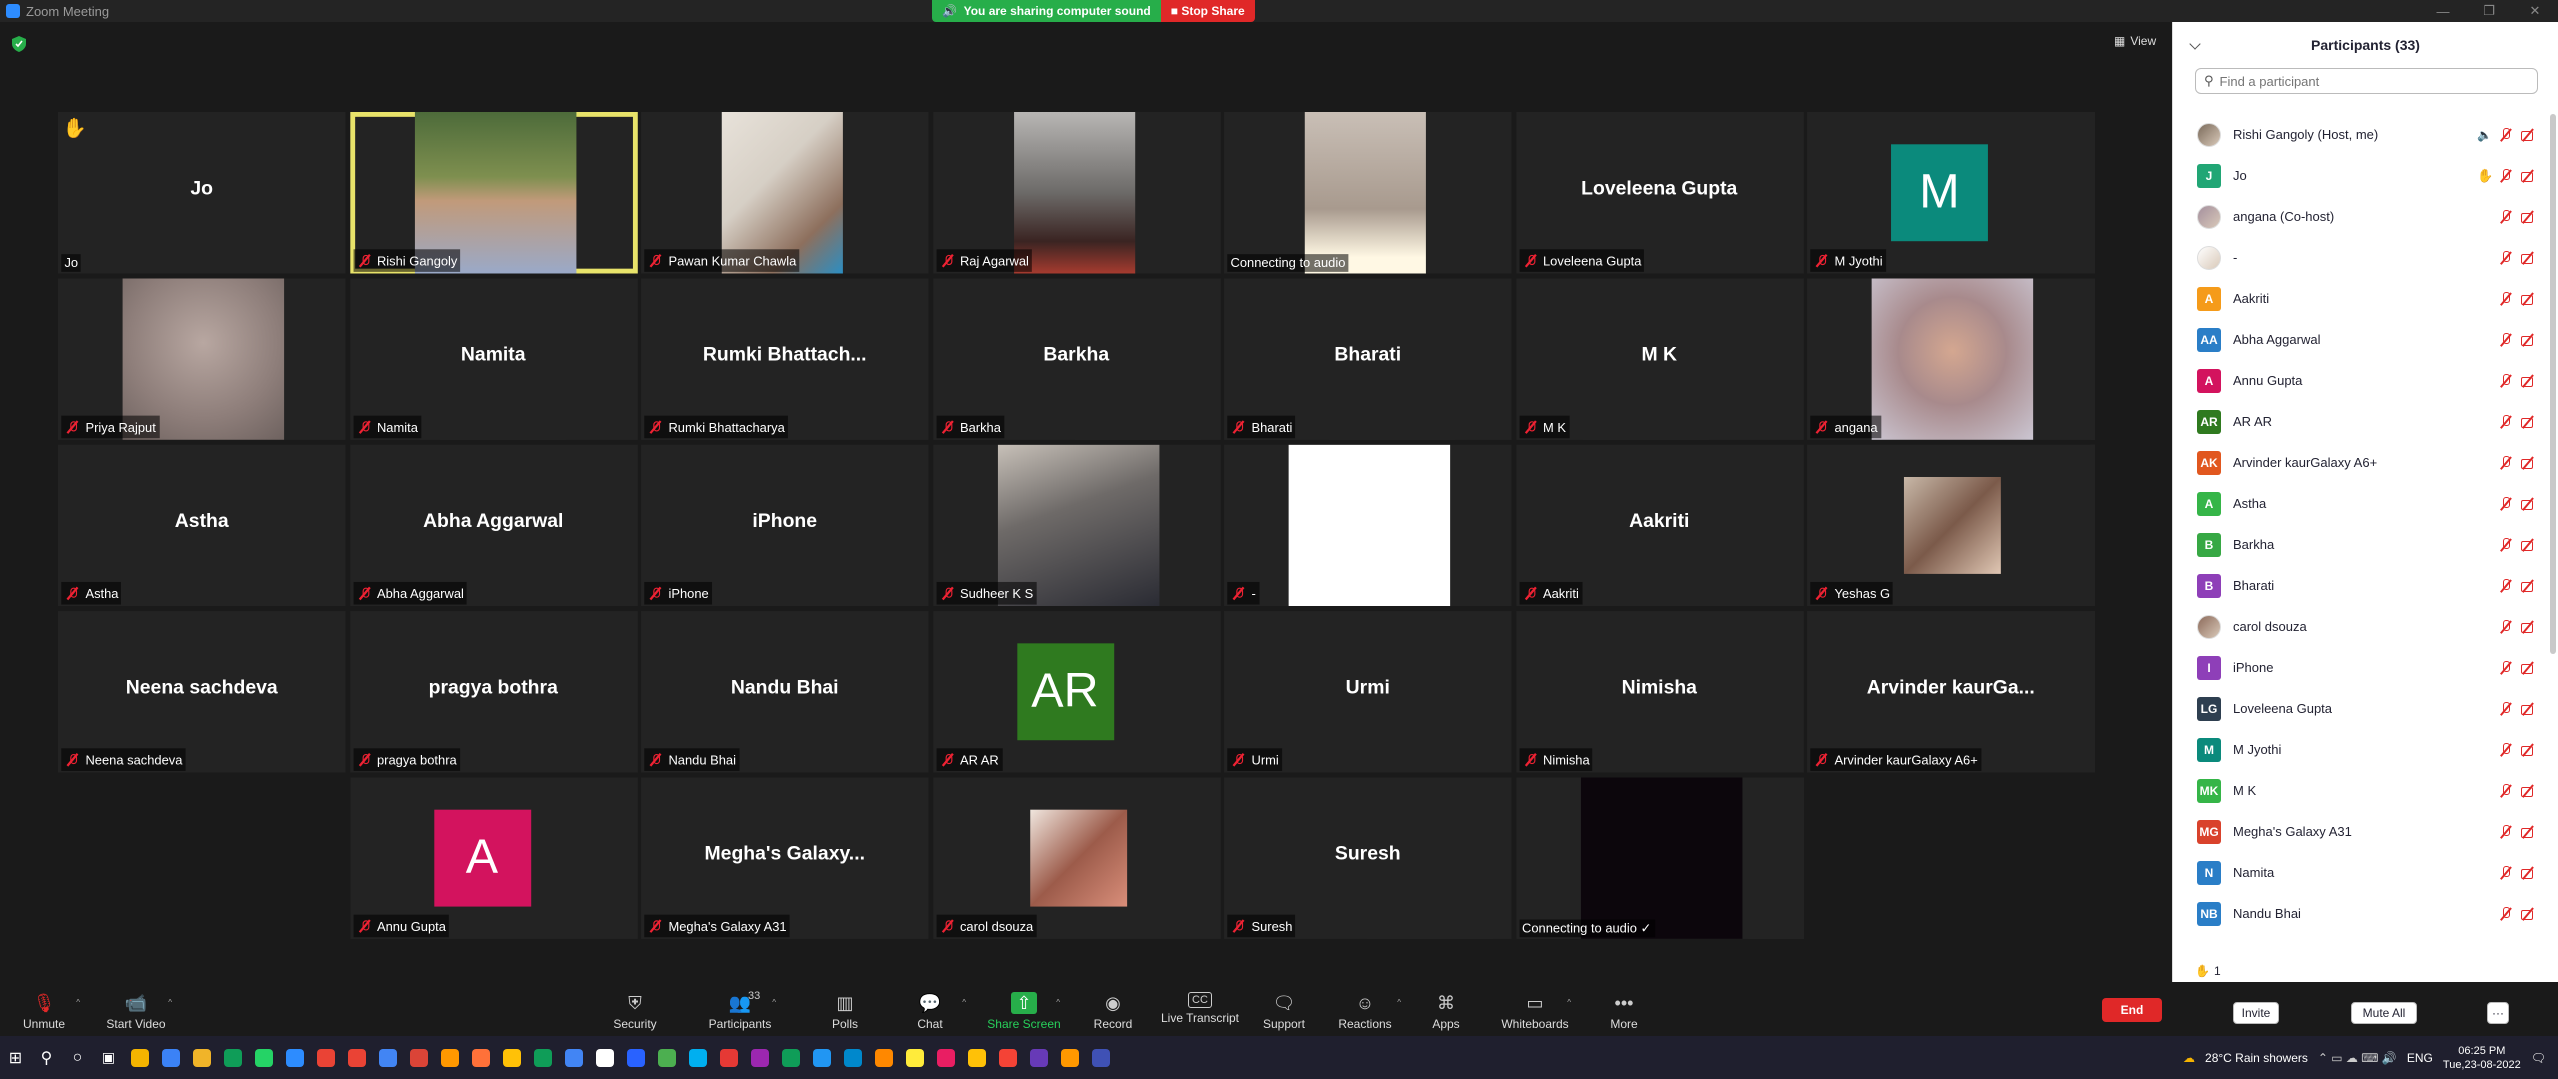  Describe the element at coordinates (1368, 193) in the screenshot. I see `video-tile-connecting-to-audio: Connecting to audio` at that location.